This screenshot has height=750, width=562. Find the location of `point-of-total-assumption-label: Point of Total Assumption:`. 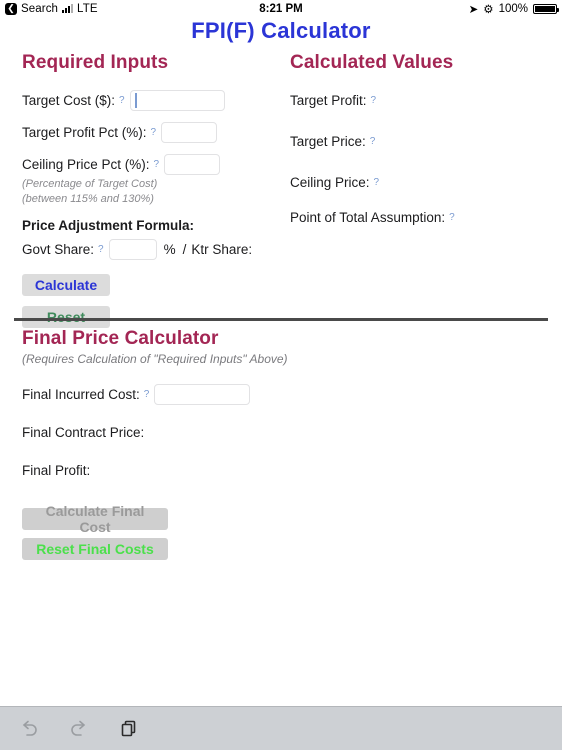

point-of-total-assumption-label: Point of Total Assumption: is located at coordinates (368, 217).